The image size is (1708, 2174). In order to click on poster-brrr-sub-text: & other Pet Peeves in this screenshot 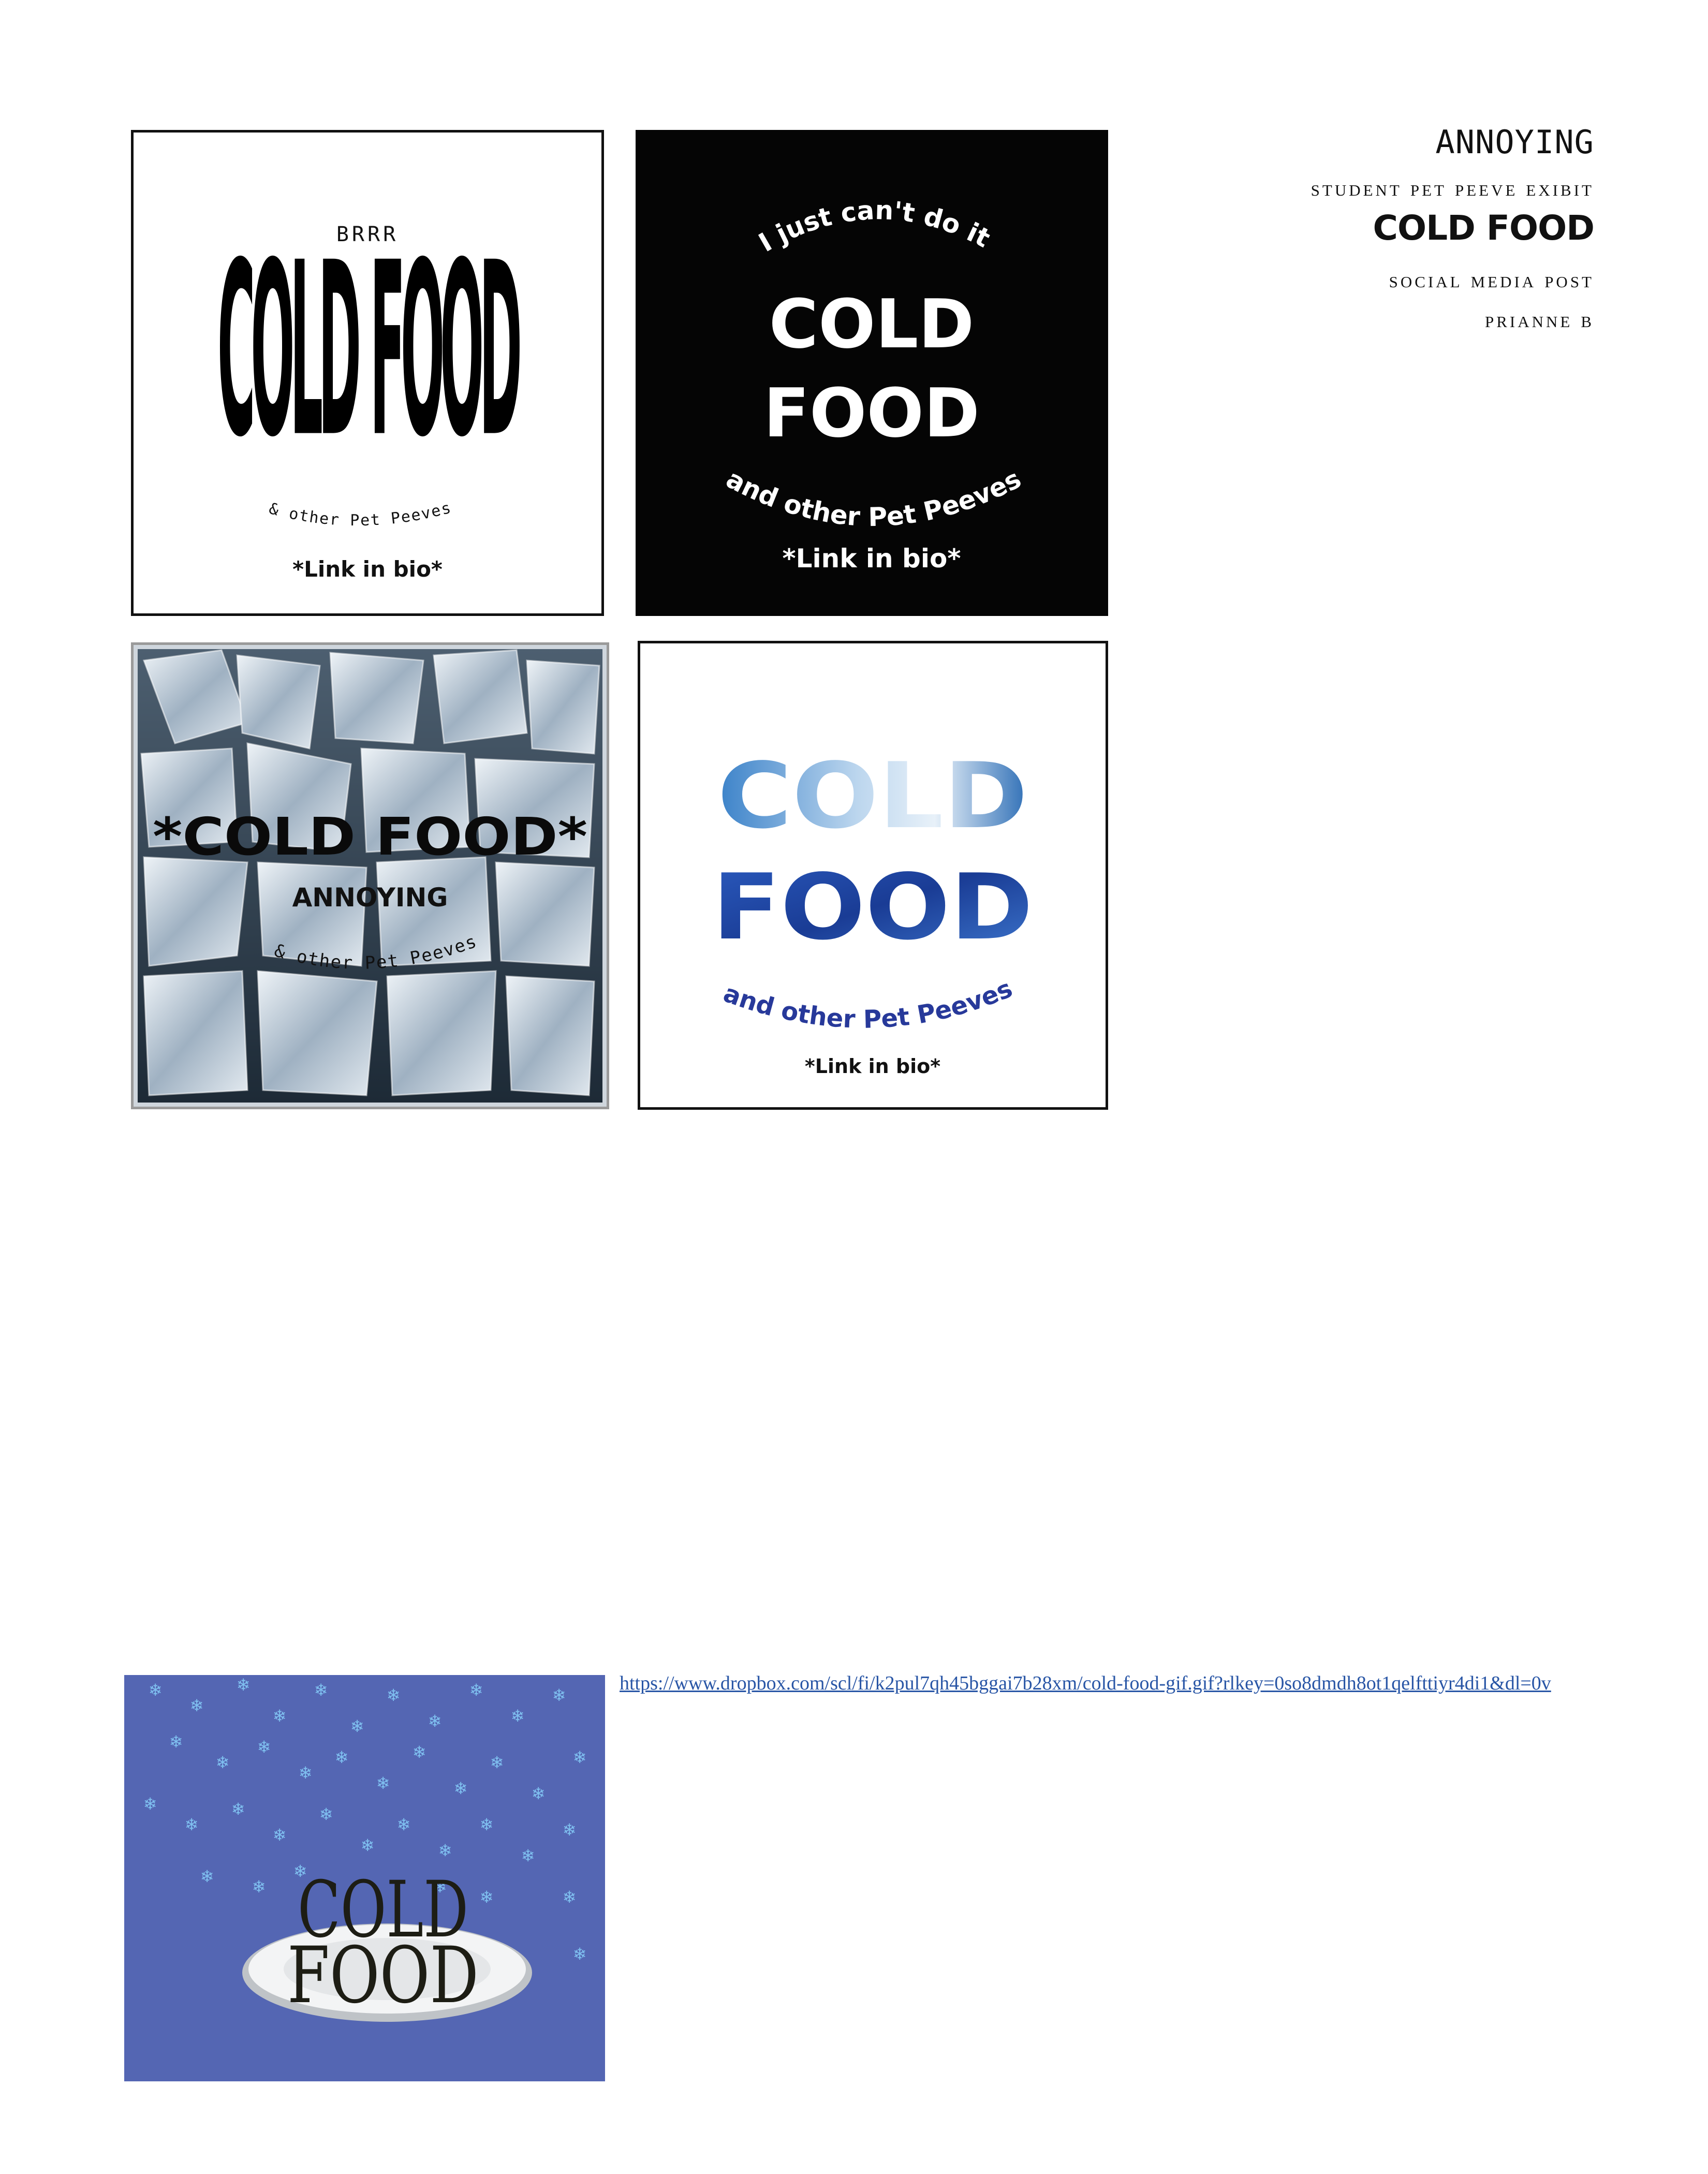, I will do `click(360, 514)`.